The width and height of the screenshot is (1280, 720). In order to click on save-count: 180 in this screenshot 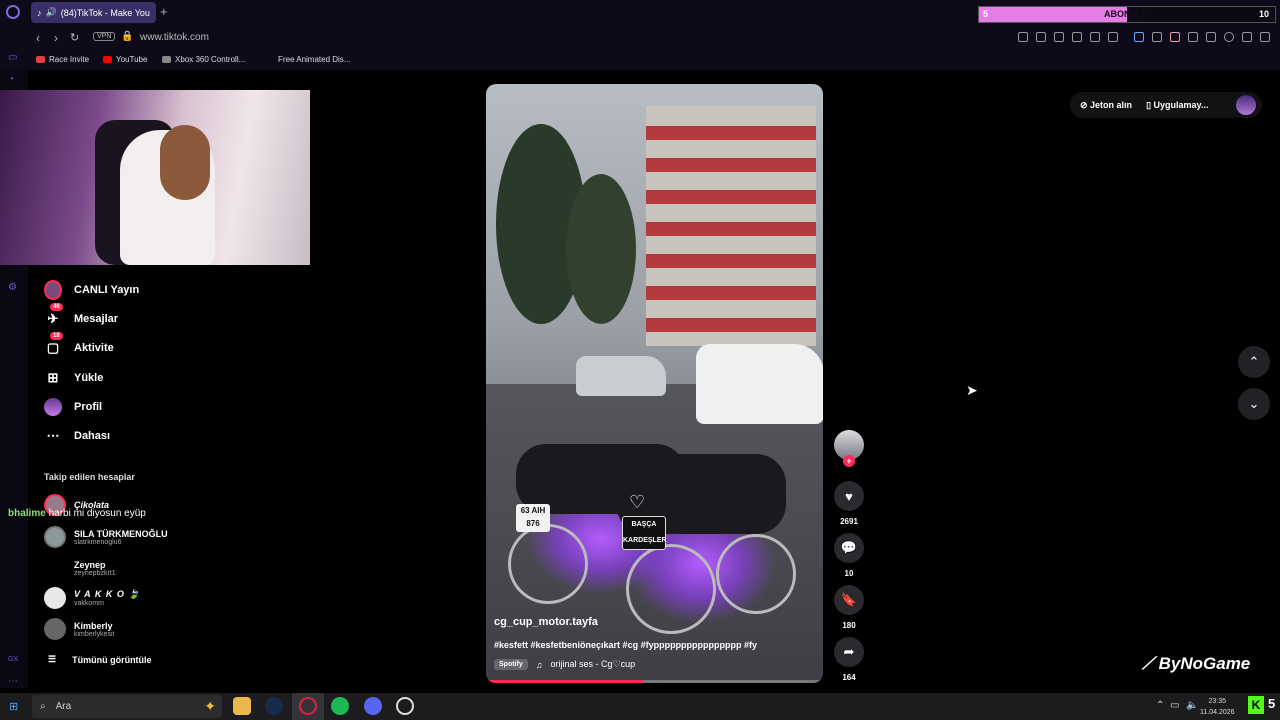, I will do `click(849, 625)`.